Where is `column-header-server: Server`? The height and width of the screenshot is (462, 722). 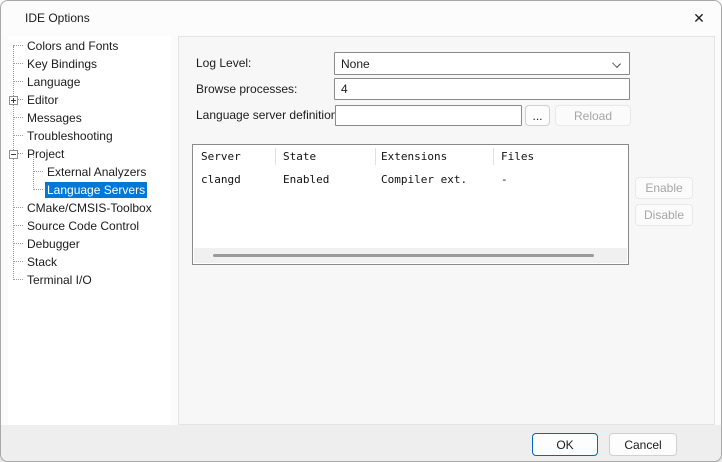
column-header-server: Server is located at coordinates (221, 156).